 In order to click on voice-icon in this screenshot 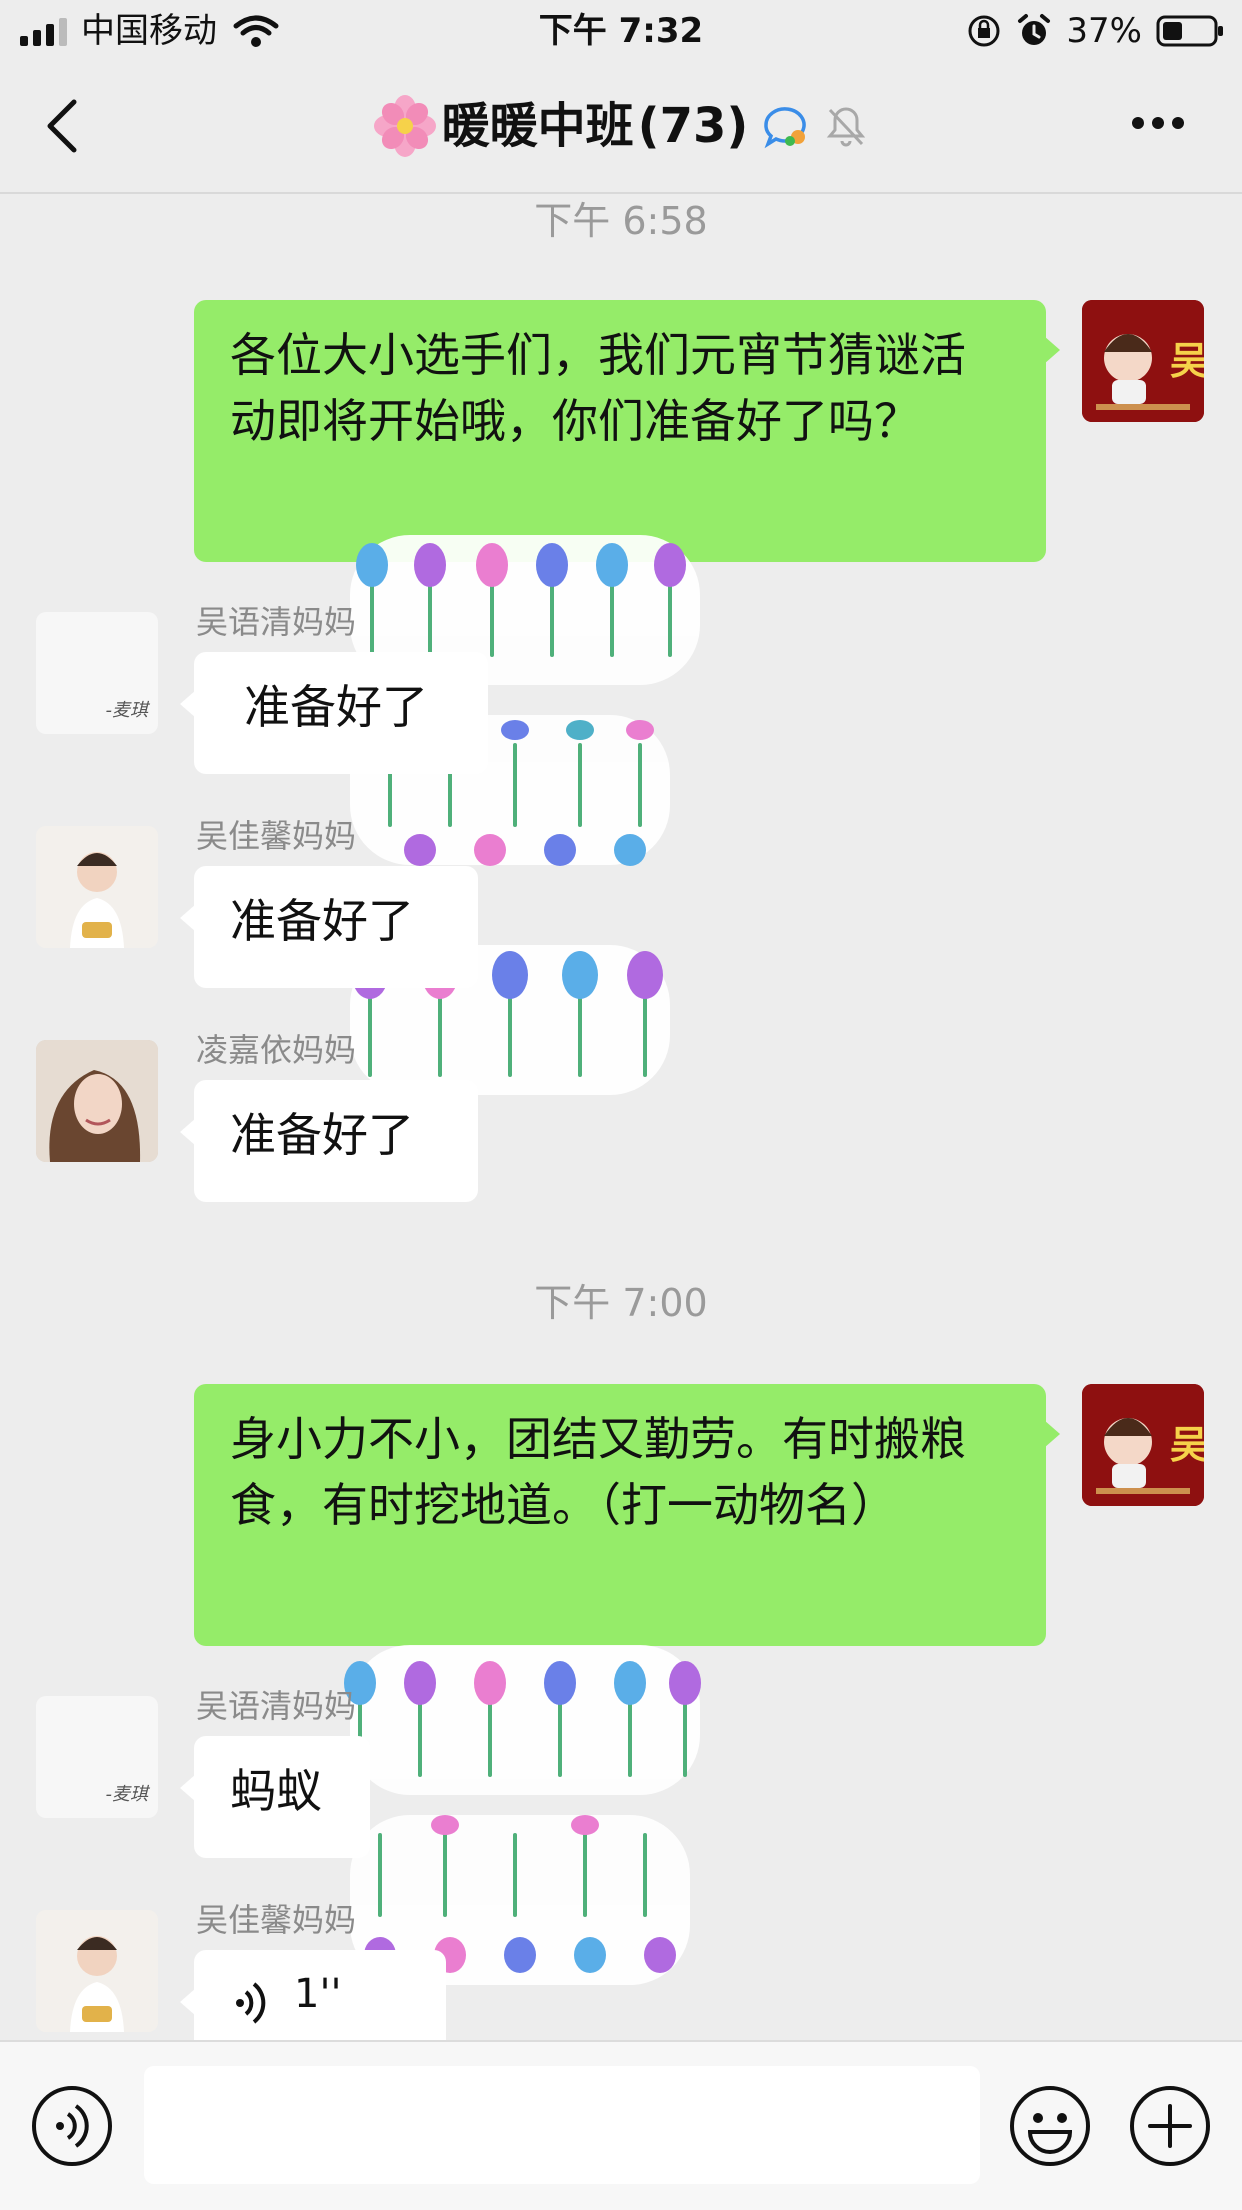, I will do `click(251, 2003)`.